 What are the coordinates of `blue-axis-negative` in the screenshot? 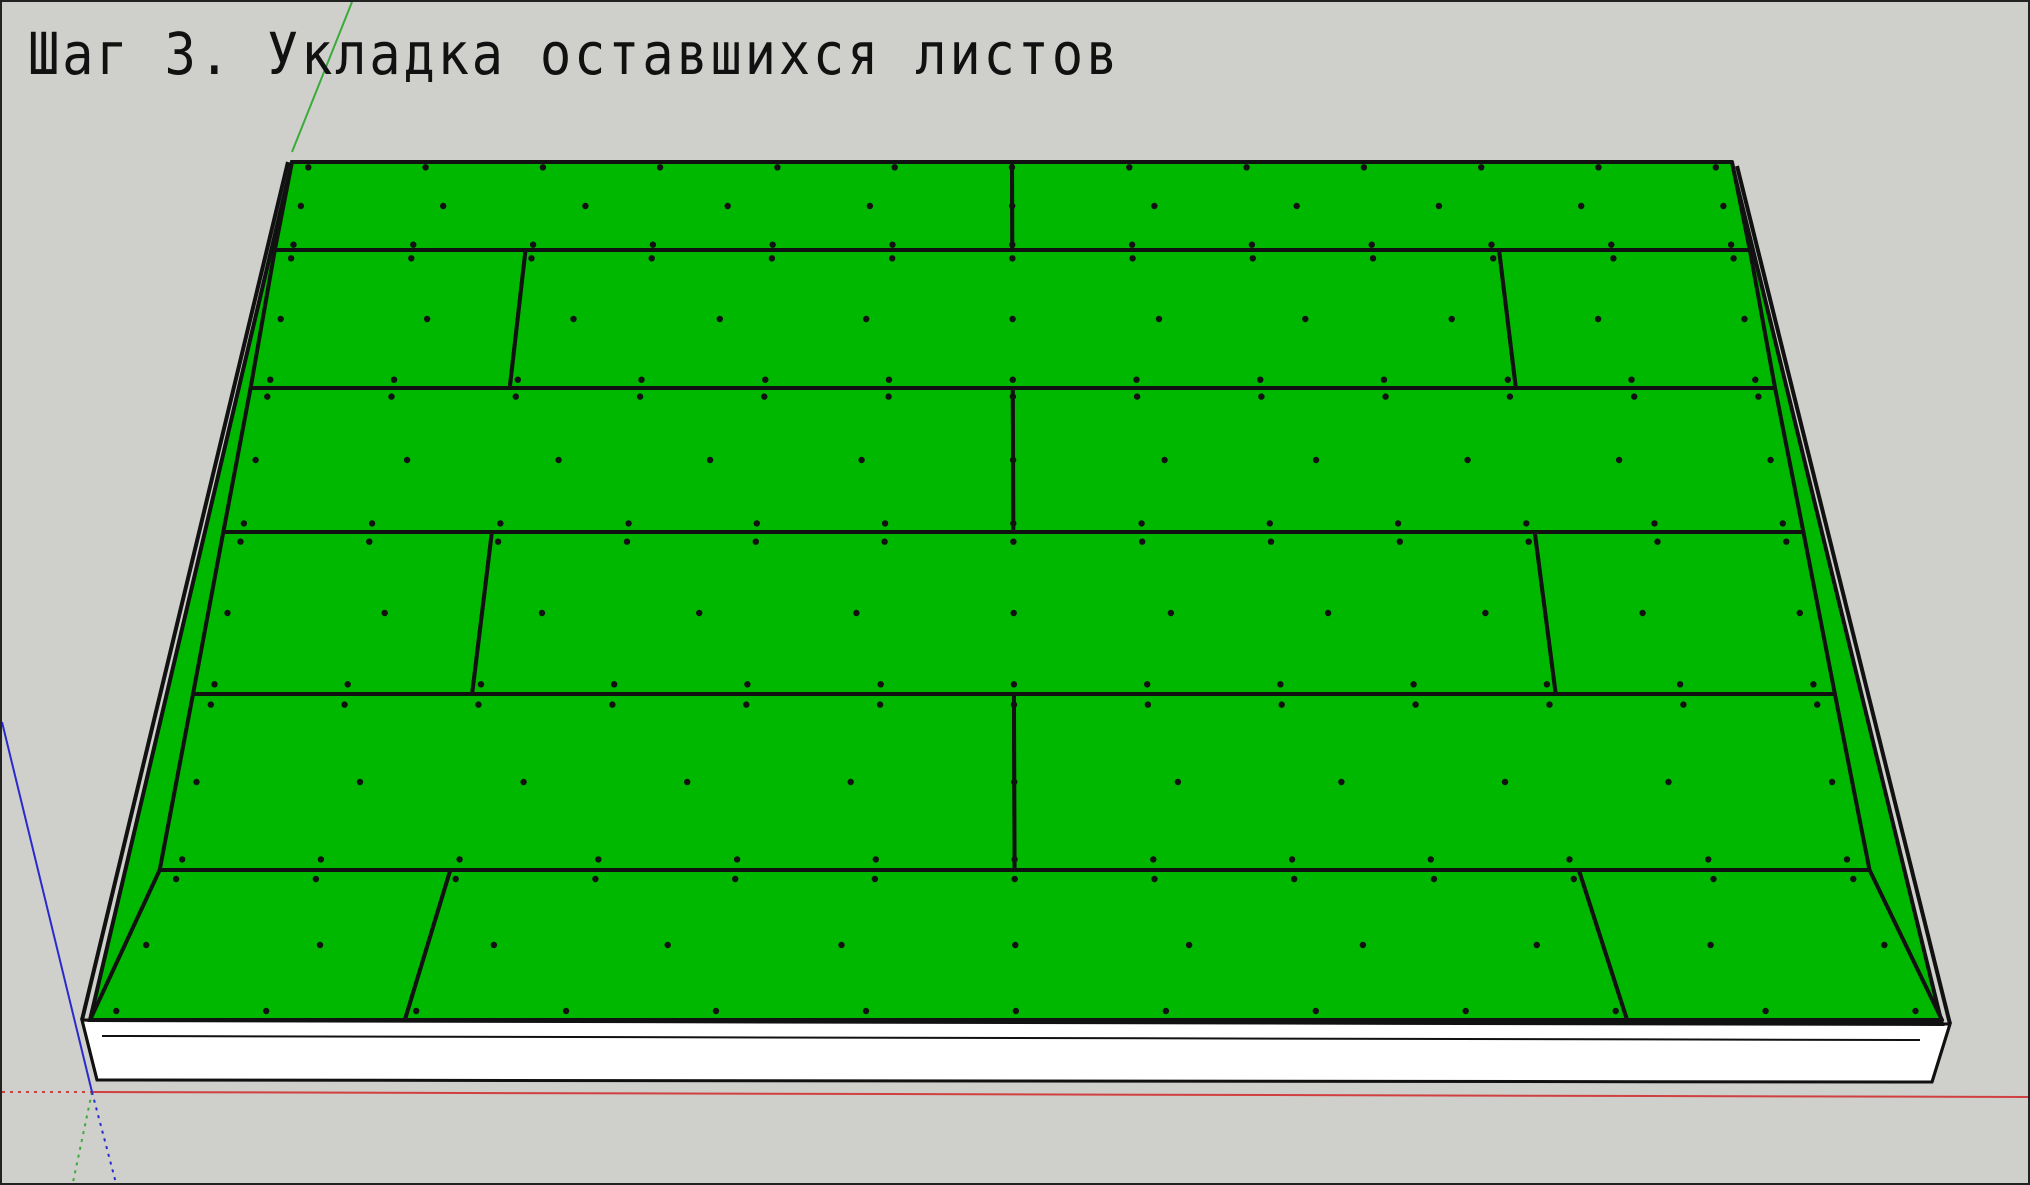 It's located at (104, 1137).